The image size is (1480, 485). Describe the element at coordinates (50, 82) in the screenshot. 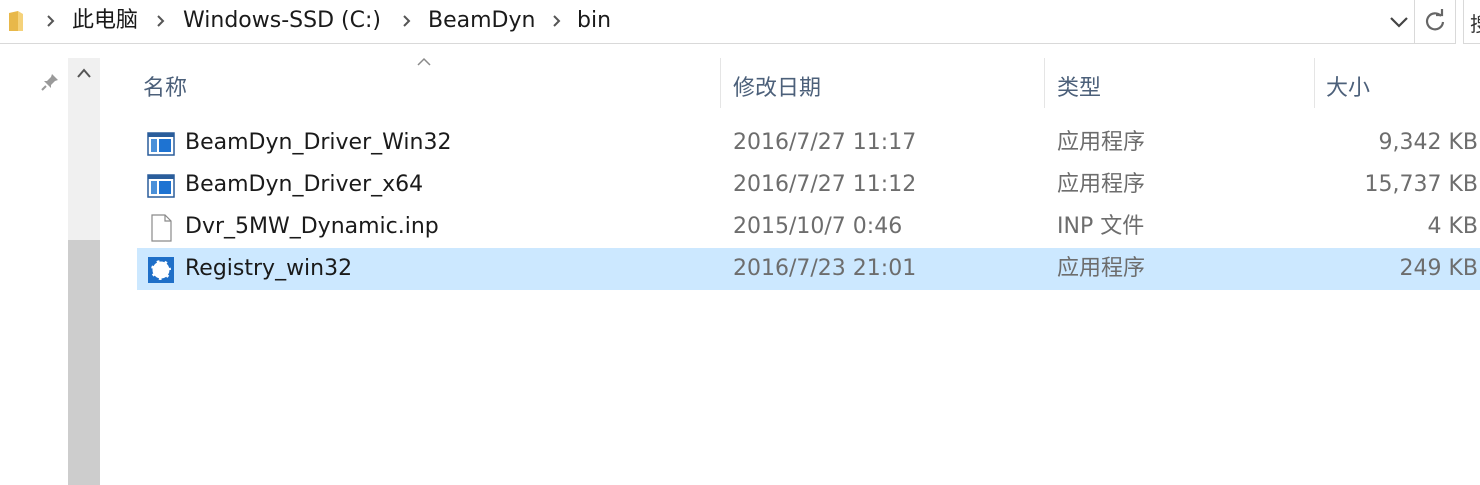

I see `pin-icon` at that location.